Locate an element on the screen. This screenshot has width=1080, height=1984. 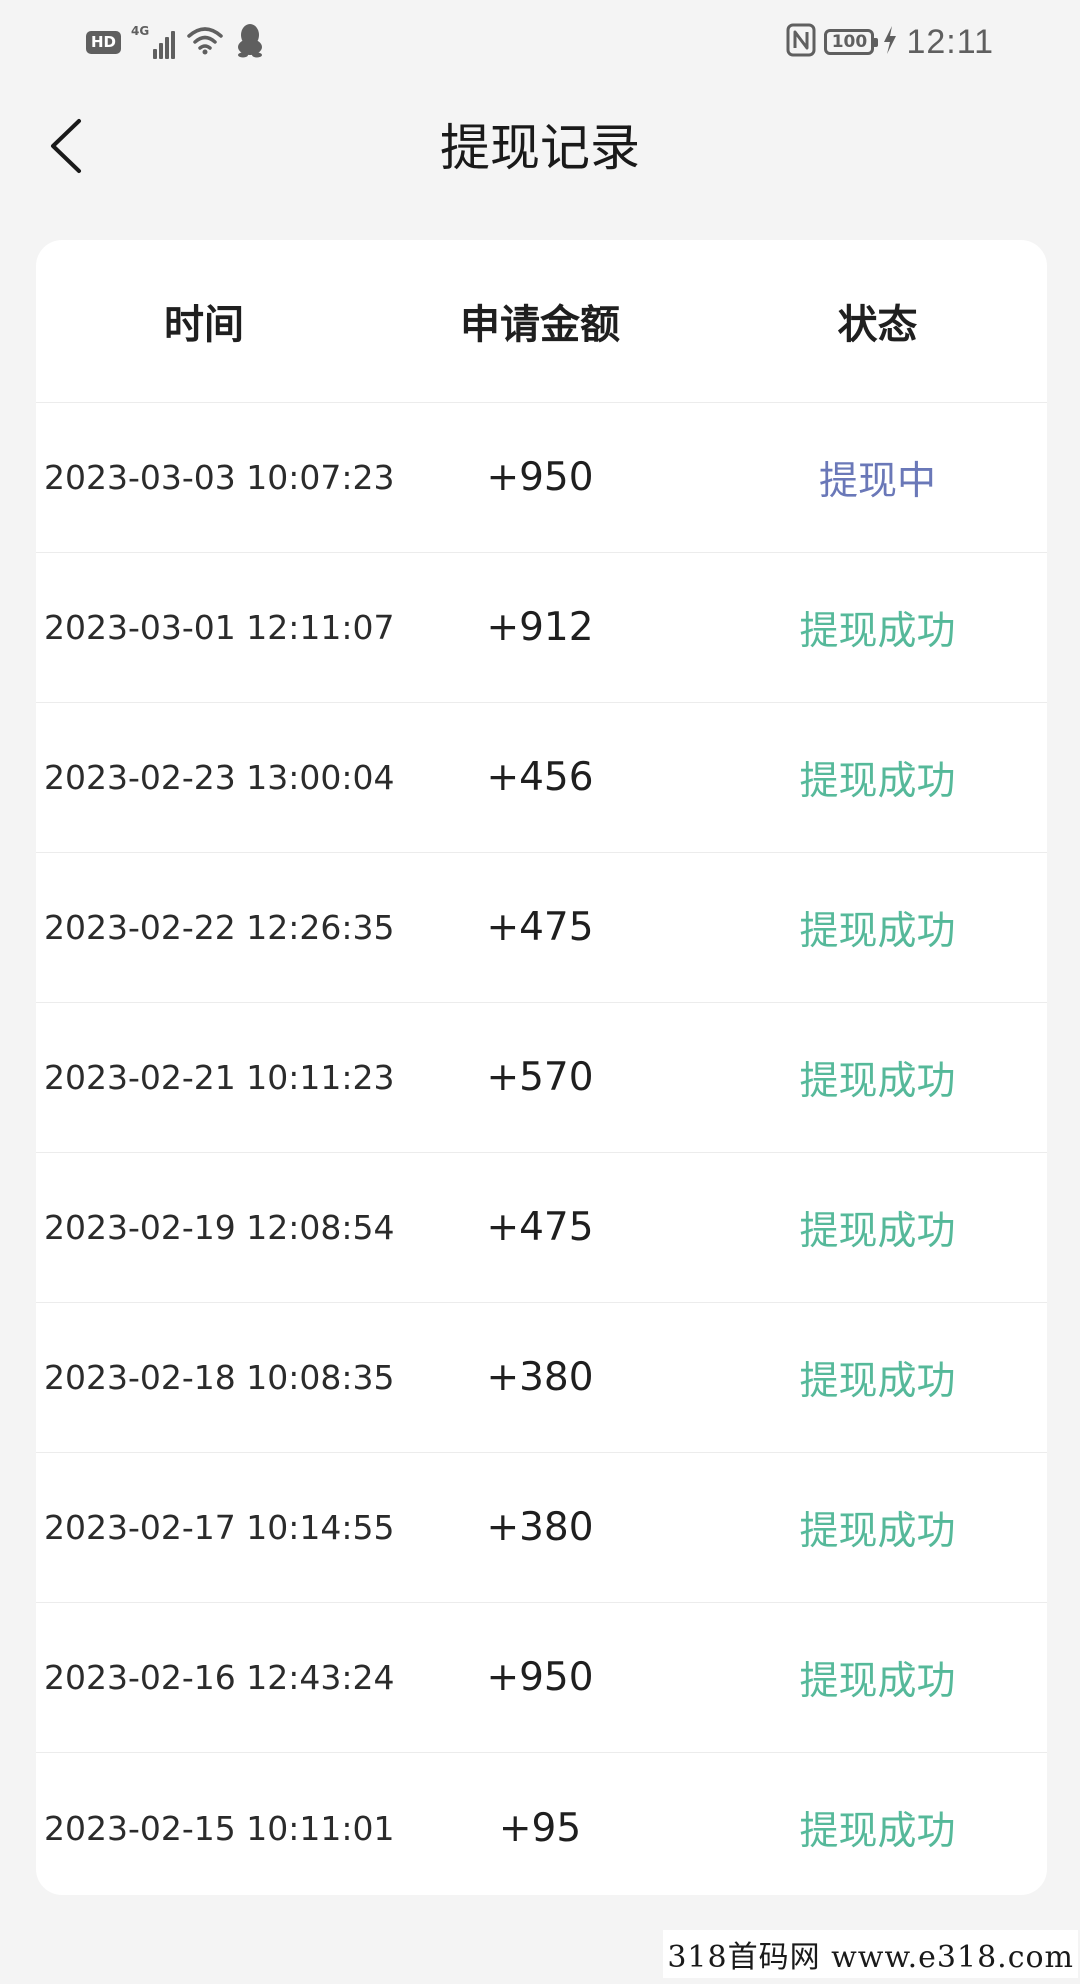
status-clock: 12:11 is located at coordinates (950, 41).